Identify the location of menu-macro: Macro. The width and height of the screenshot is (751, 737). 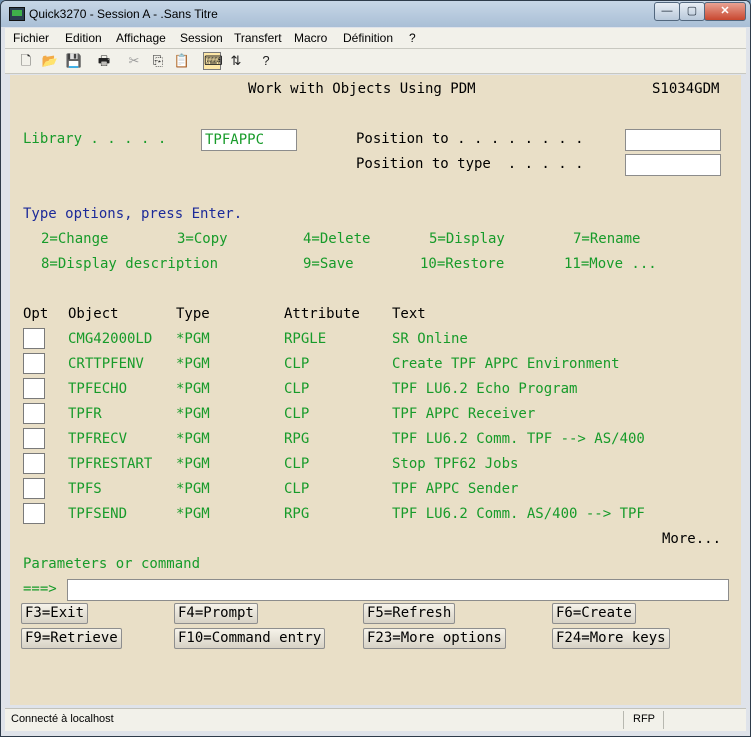
(310, 38).